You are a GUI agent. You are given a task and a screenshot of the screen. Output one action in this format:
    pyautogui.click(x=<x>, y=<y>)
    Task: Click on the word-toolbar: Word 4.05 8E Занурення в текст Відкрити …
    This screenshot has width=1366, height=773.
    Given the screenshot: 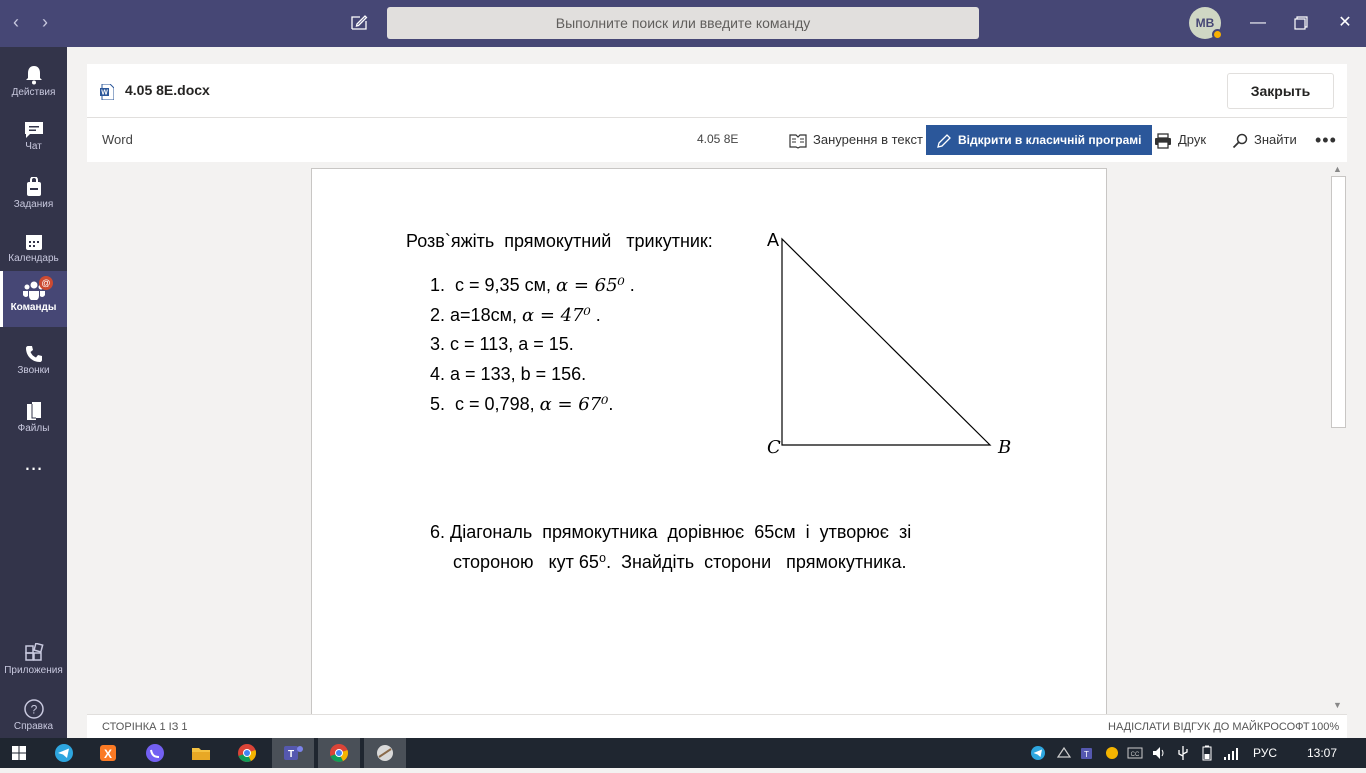 What is the action you would take?
    pyautogui.click(x=717, y=140)
    